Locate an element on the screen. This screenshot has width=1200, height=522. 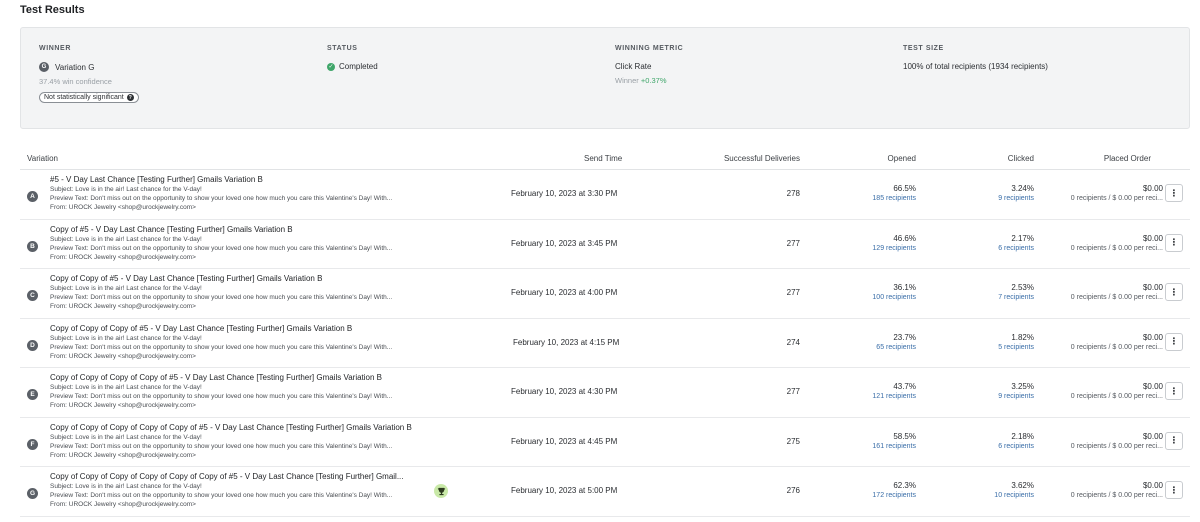
send-time: February 10, 2023 at 4:30 PM is located at coordinates (564, 391).